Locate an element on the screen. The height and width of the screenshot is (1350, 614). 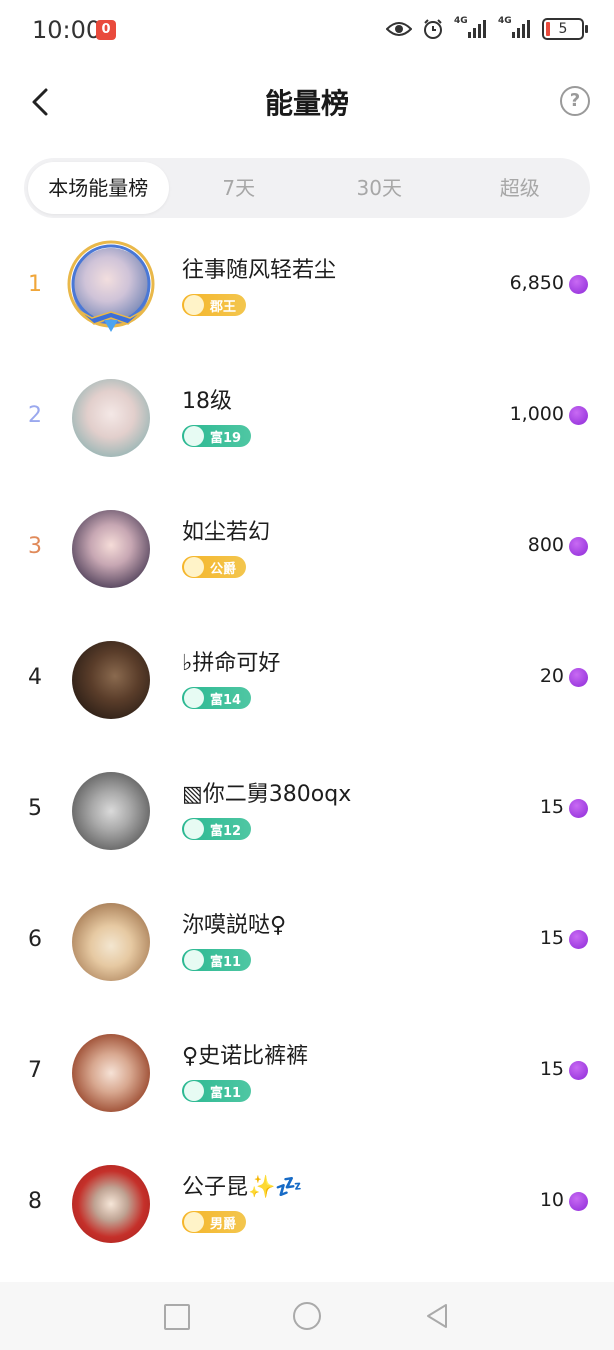
ranking-row: 8 公子昆✨💤 男爵 10 is located at coordinates (307, 1204).